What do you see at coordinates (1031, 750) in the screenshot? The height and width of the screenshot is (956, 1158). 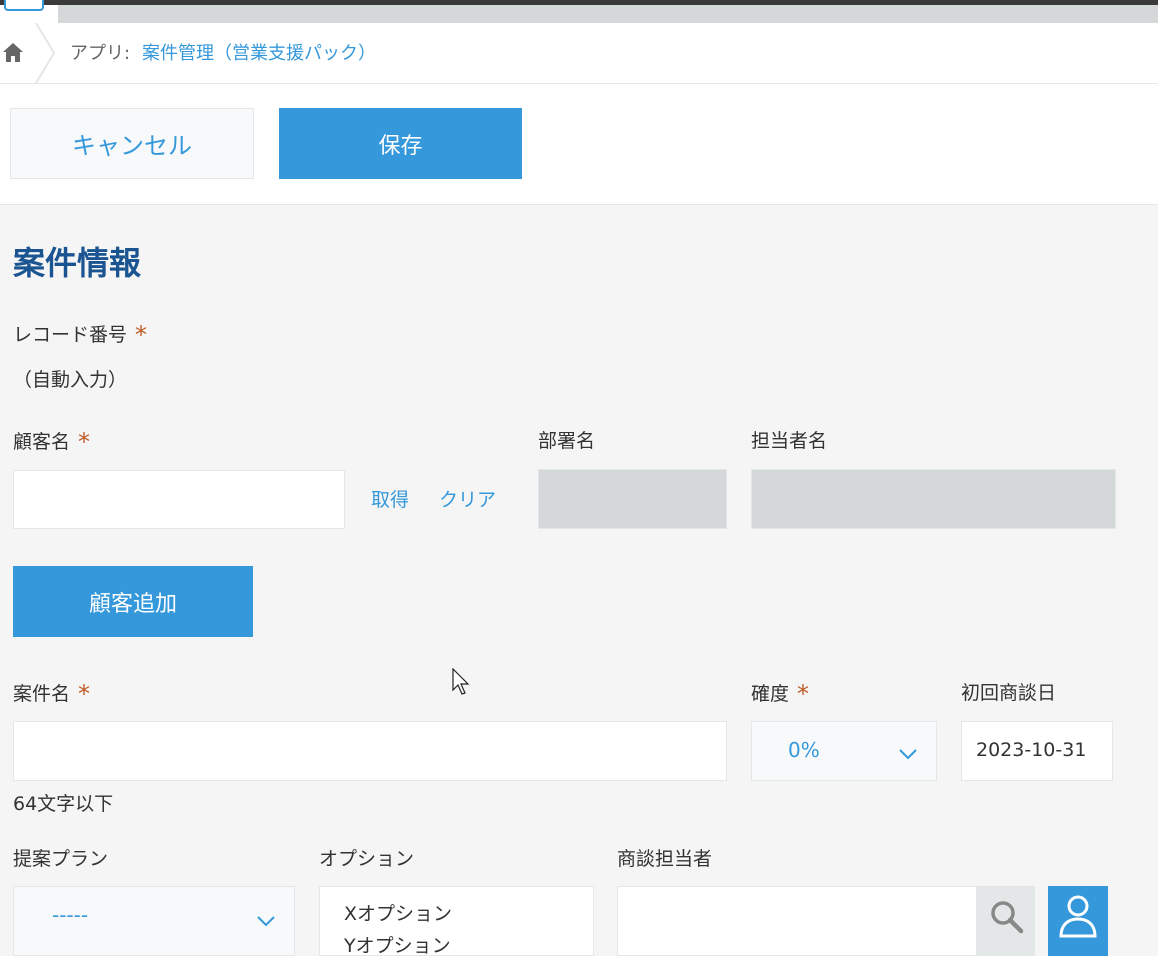 I see `first-meeting-date-value: 2023-10-31` at bounding box center [1031, 750].